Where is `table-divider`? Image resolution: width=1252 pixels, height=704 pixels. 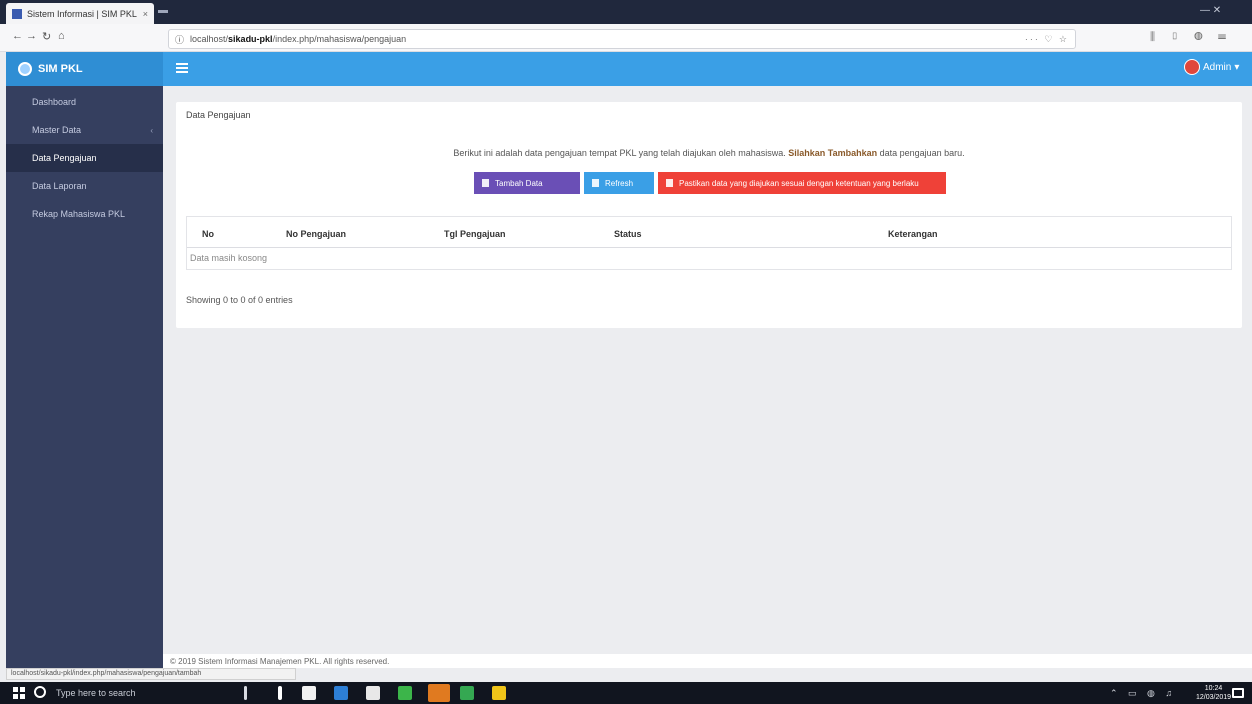
table-divider is located at coordinates (709, 247).